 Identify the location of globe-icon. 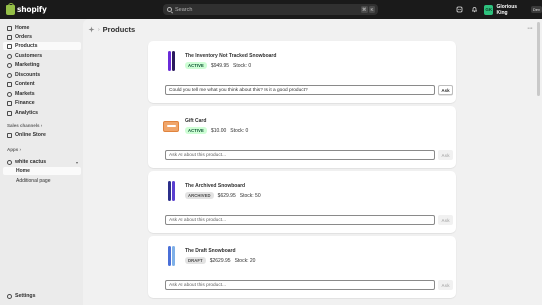
(9, 94).